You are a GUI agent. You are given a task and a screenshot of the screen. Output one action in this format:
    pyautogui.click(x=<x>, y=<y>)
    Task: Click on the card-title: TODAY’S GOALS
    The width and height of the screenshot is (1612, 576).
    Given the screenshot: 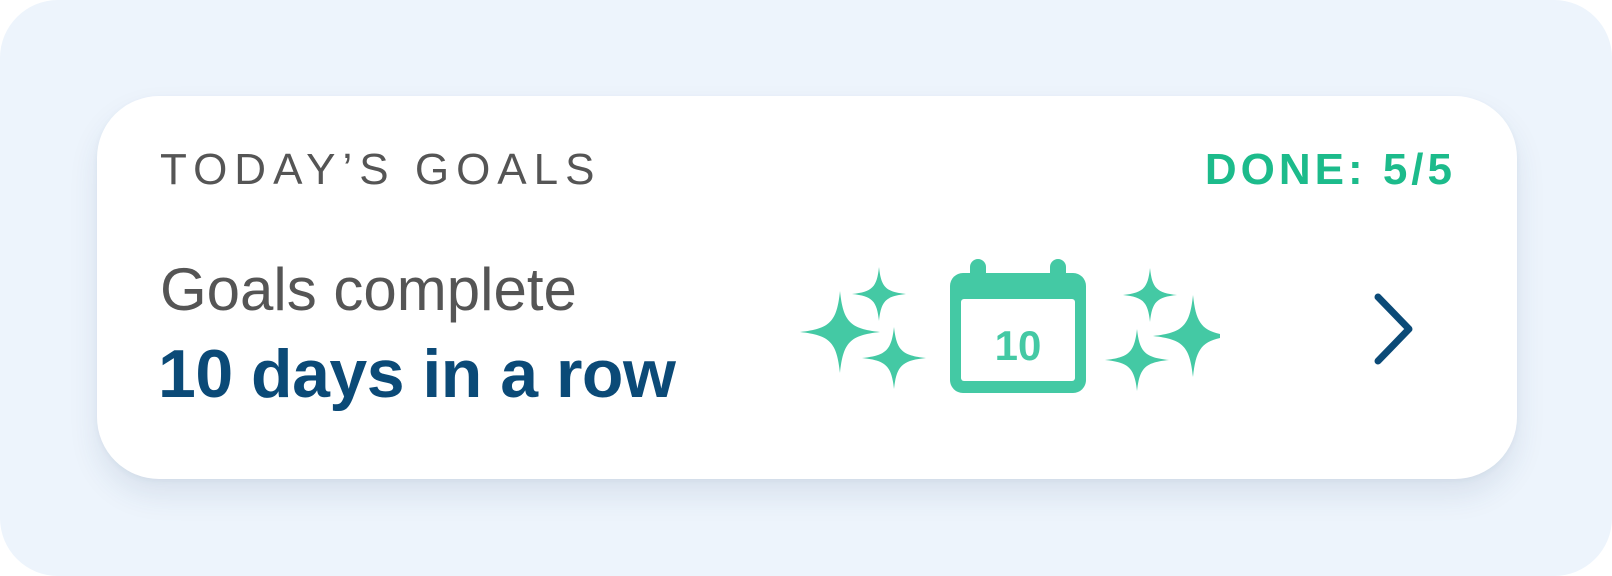 What is the action you would take?
    pyautogui.click(x=381, y=169)
    